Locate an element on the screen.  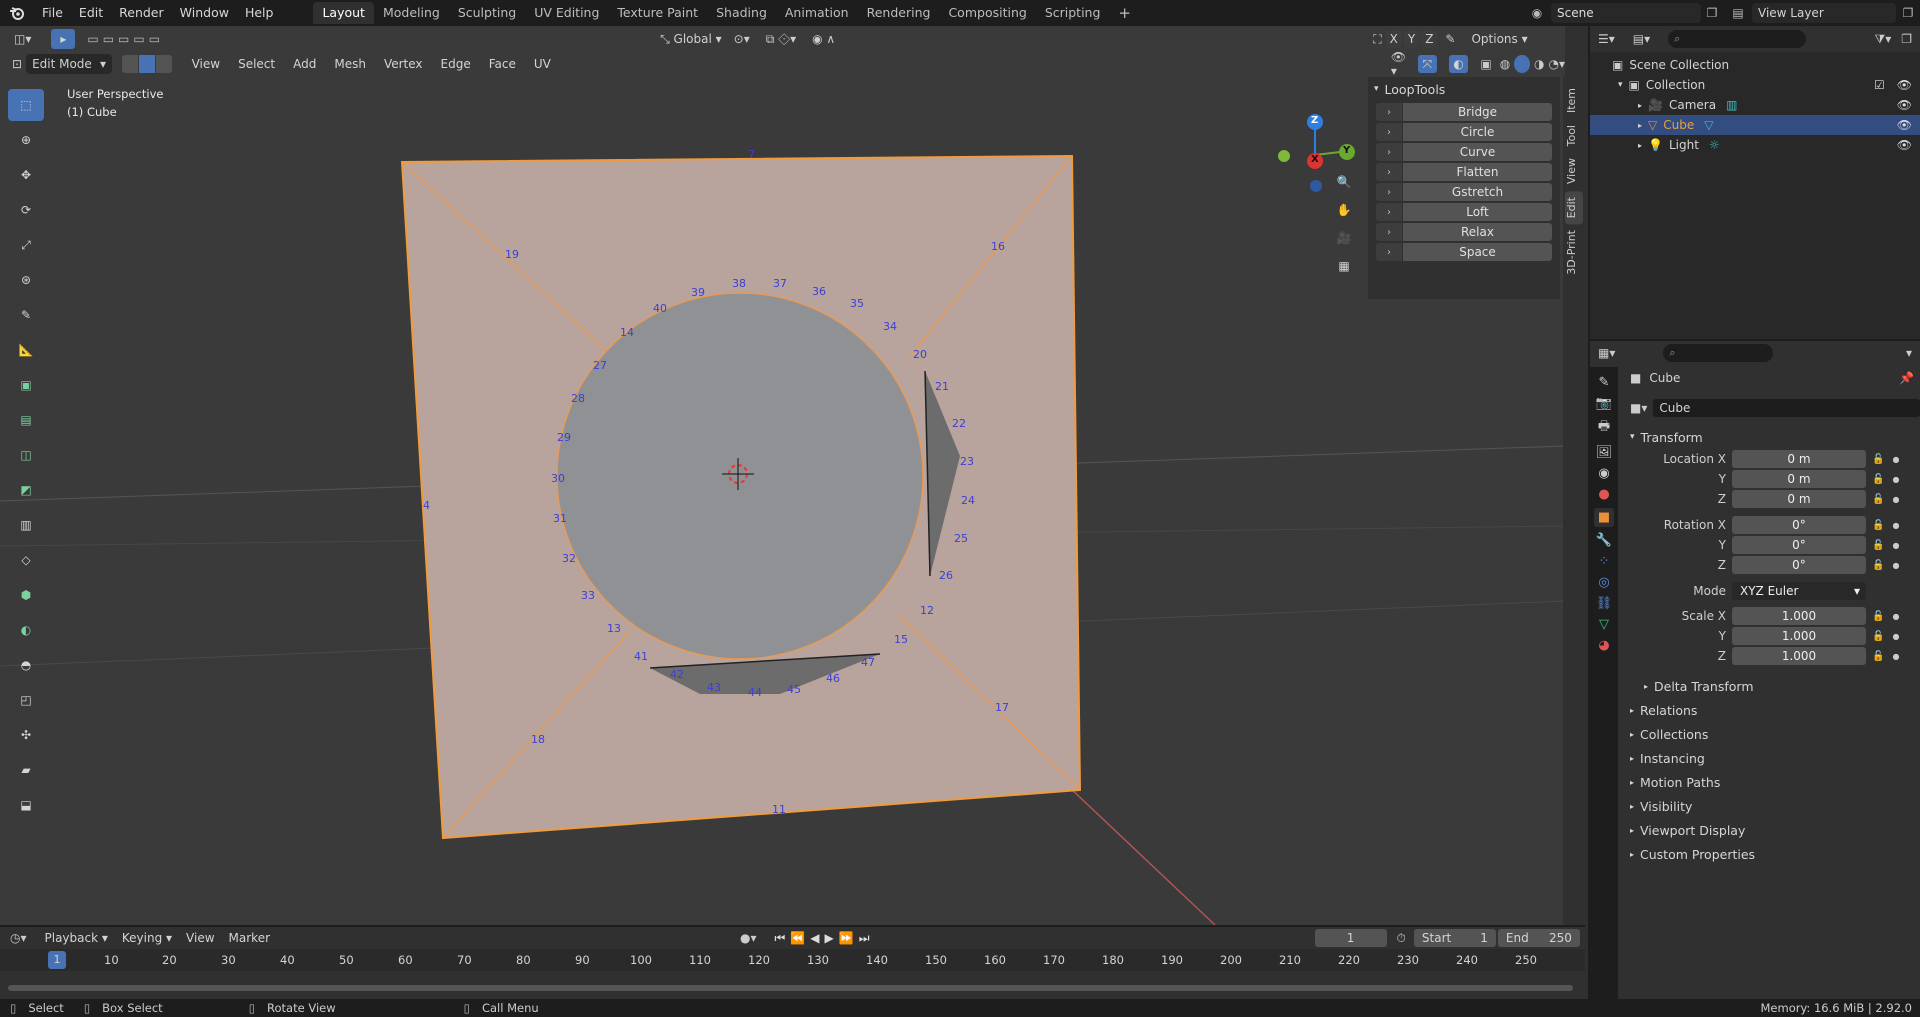
select-box-tool-icon: ⬚ is located at coordinates (26, 105).